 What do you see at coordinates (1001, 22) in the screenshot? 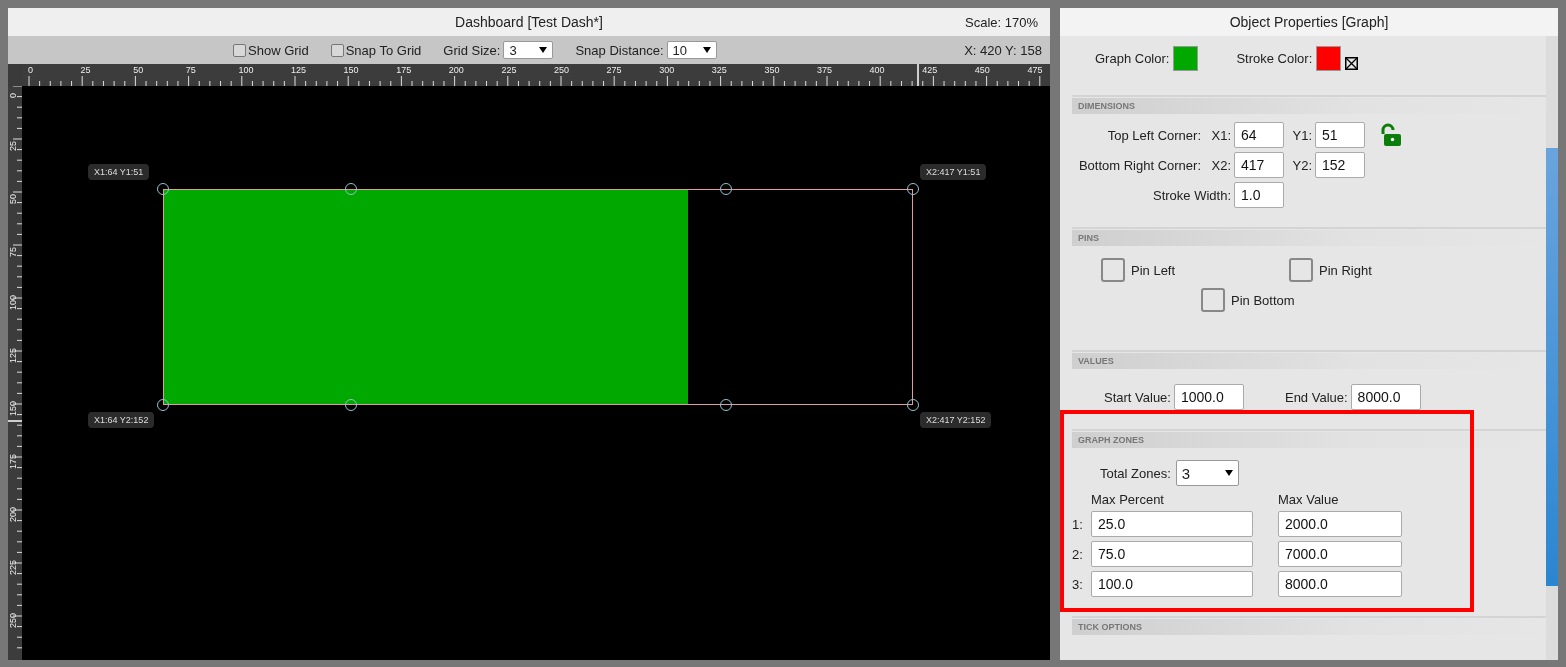
I see `scale-label: Scale: 170%` at bounding box center [1001, 22].